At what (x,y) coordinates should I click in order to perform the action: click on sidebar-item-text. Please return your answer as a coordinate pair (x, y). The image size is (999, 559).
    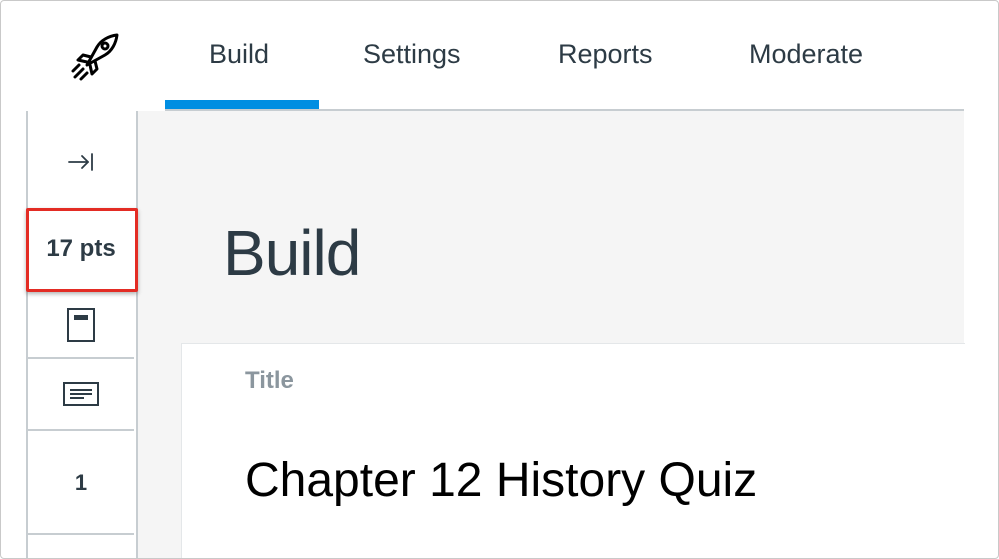
    Looking at the image, I should click on (81, 394).